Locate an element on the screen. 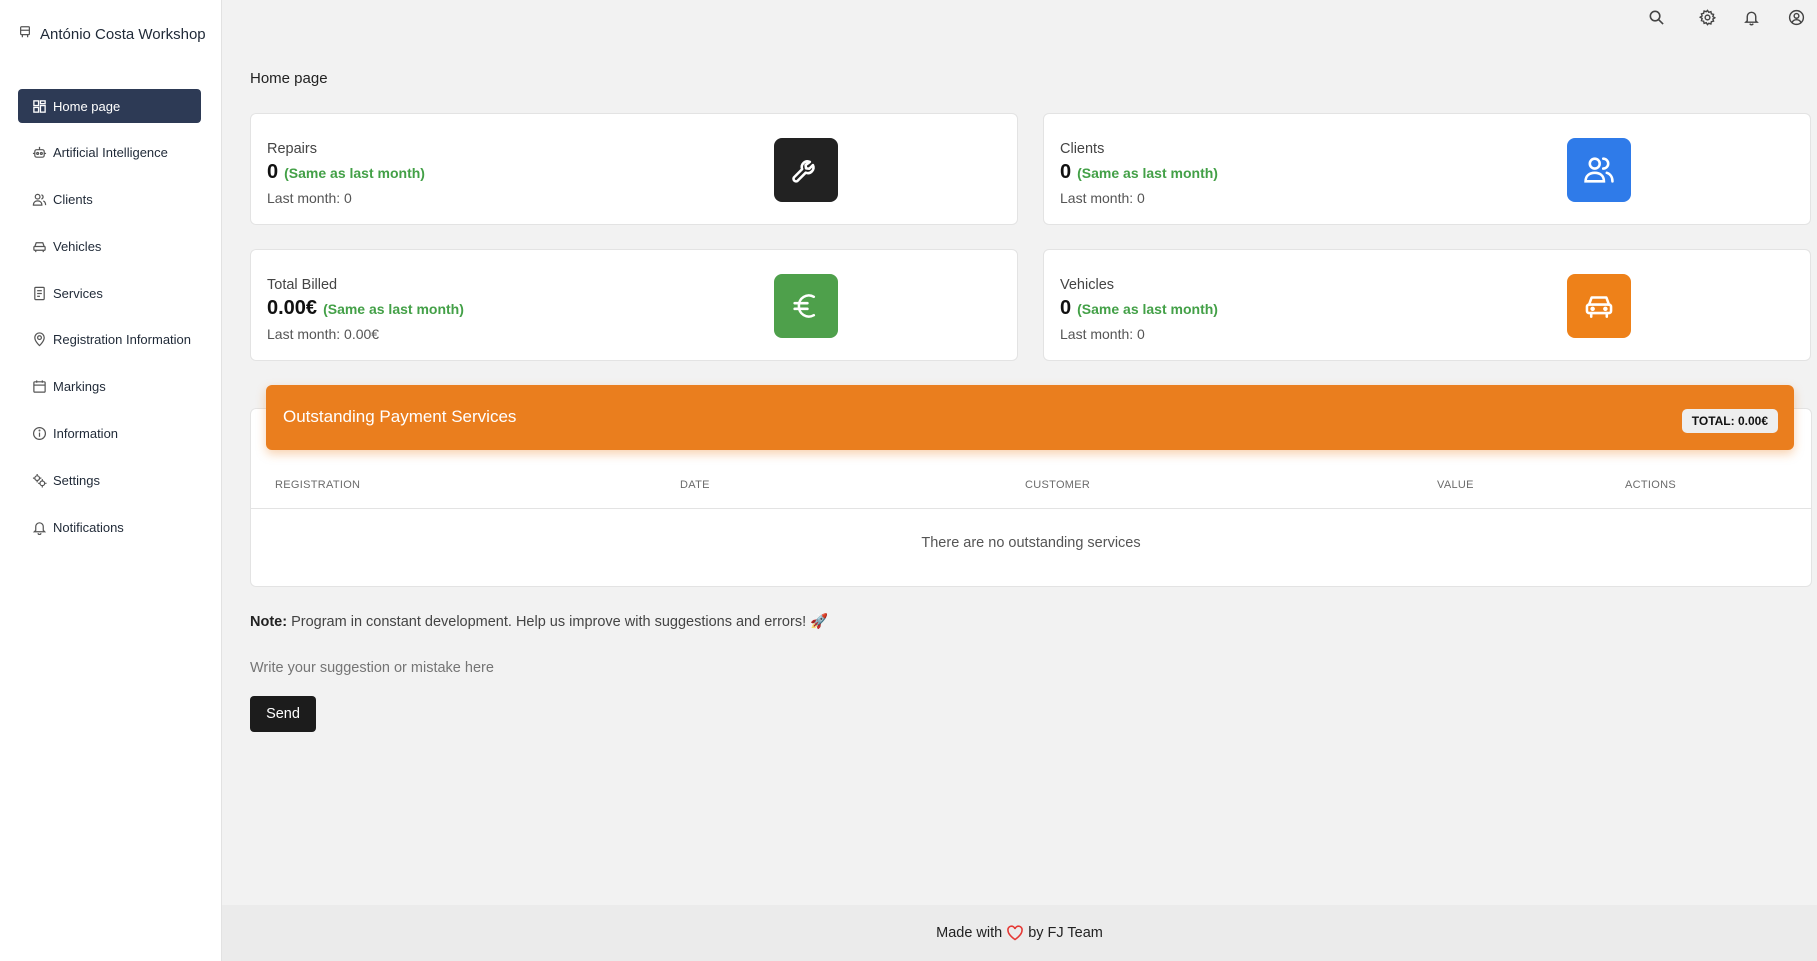  app-title: António Costa Workshop is located at coordinates (123, 34).